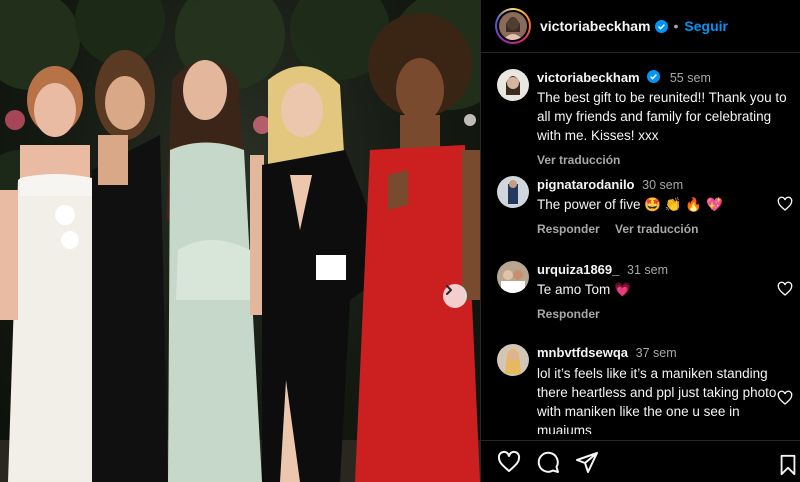 The image size is (800, 482). Describe the element at coordinates (640, 461) in the screenshot. I see `post-actions-bar` at that location.